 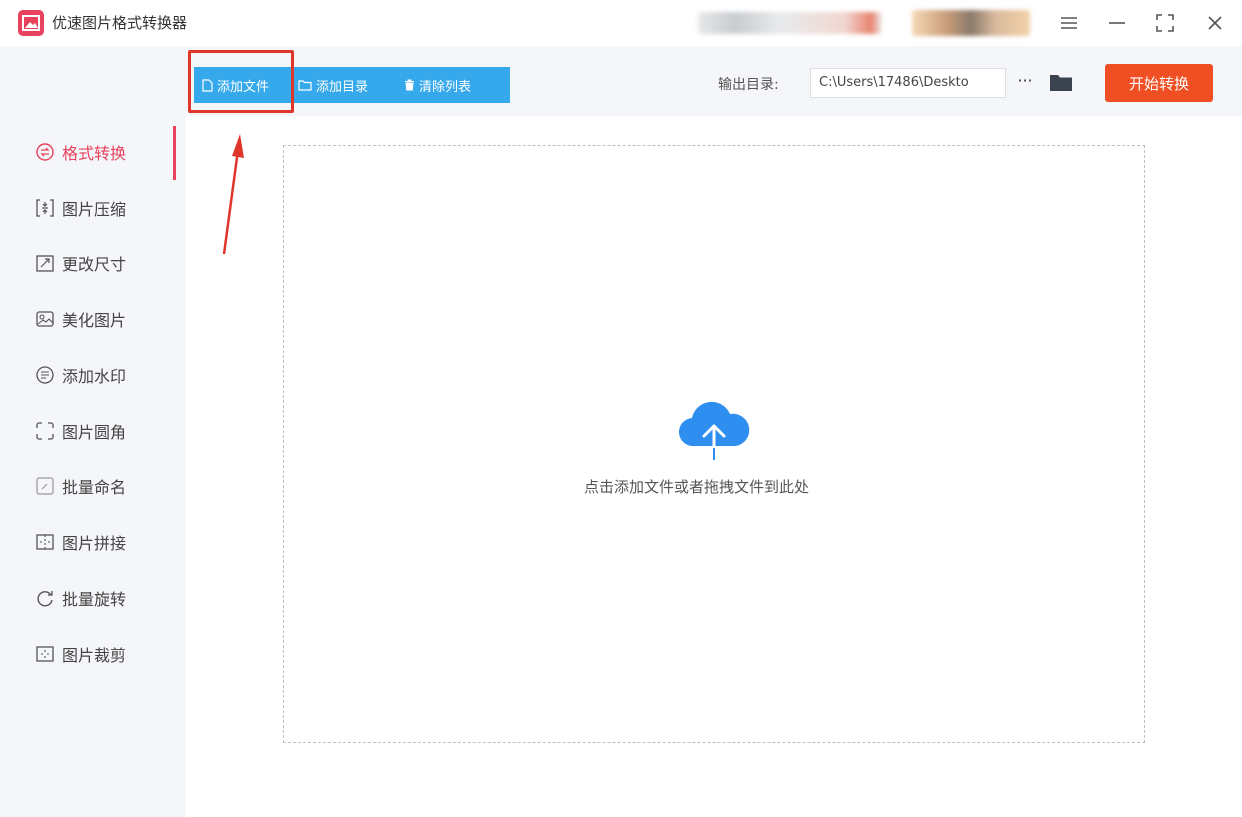 What do you see at coordinates (120, 23) in the screenshot?
I see `app-title: 优速图片格式转换器` at bounding box center [120, 23].